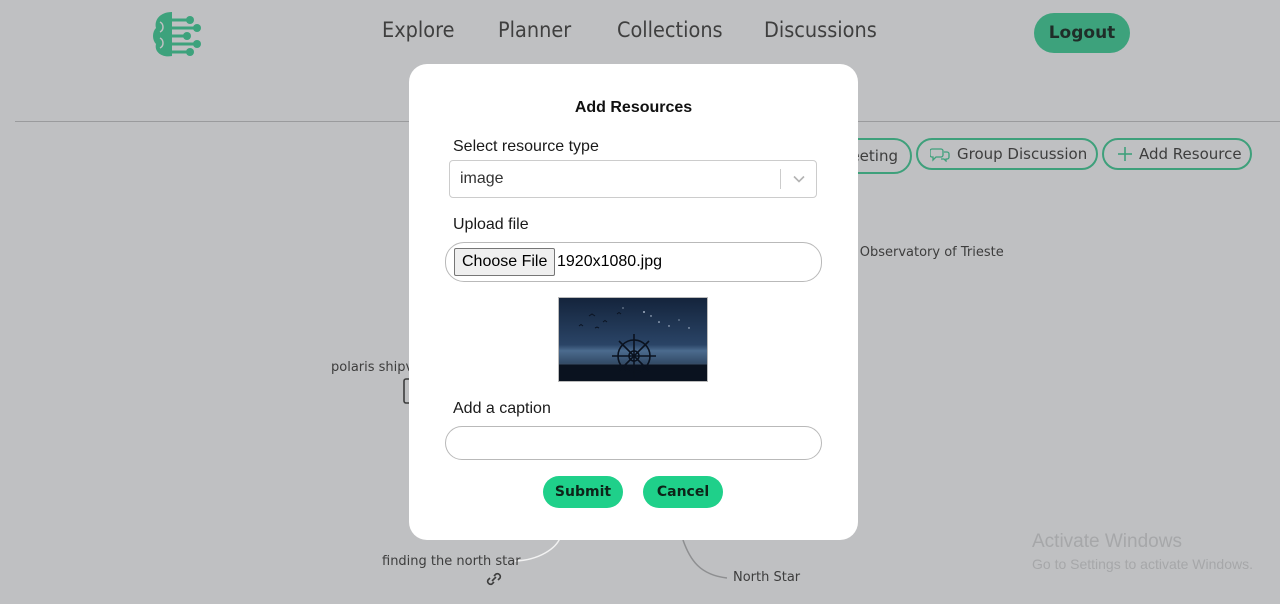 This screenshot has width=1280, height=604. Describe the element at coordinates (583, 492) in the screenshot. I see `submit-button: Submit` at that location.